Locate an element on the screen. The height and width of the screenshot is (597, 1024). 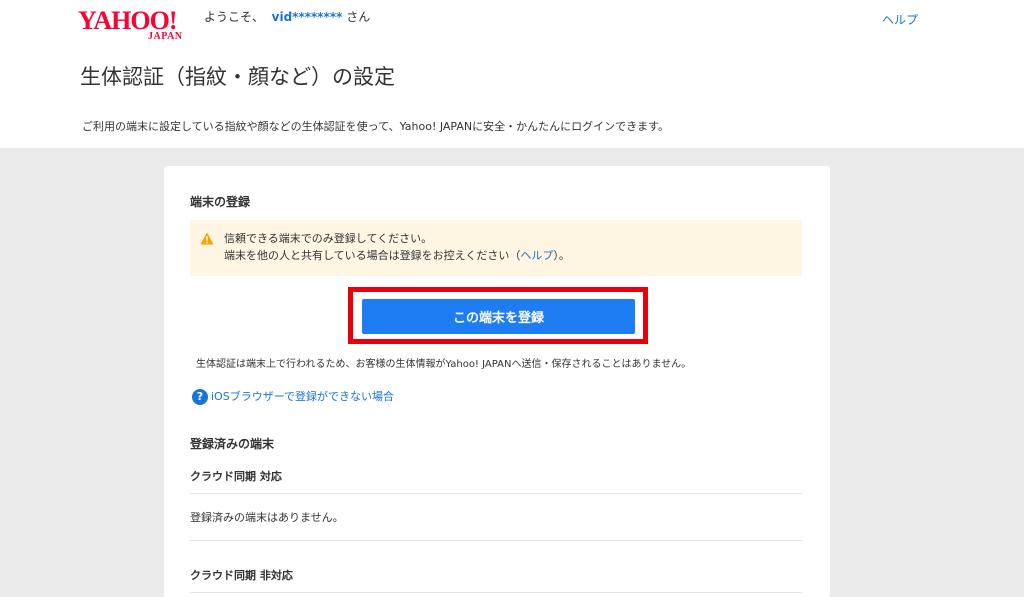
warning-icon is located at coordinates (207, 238).